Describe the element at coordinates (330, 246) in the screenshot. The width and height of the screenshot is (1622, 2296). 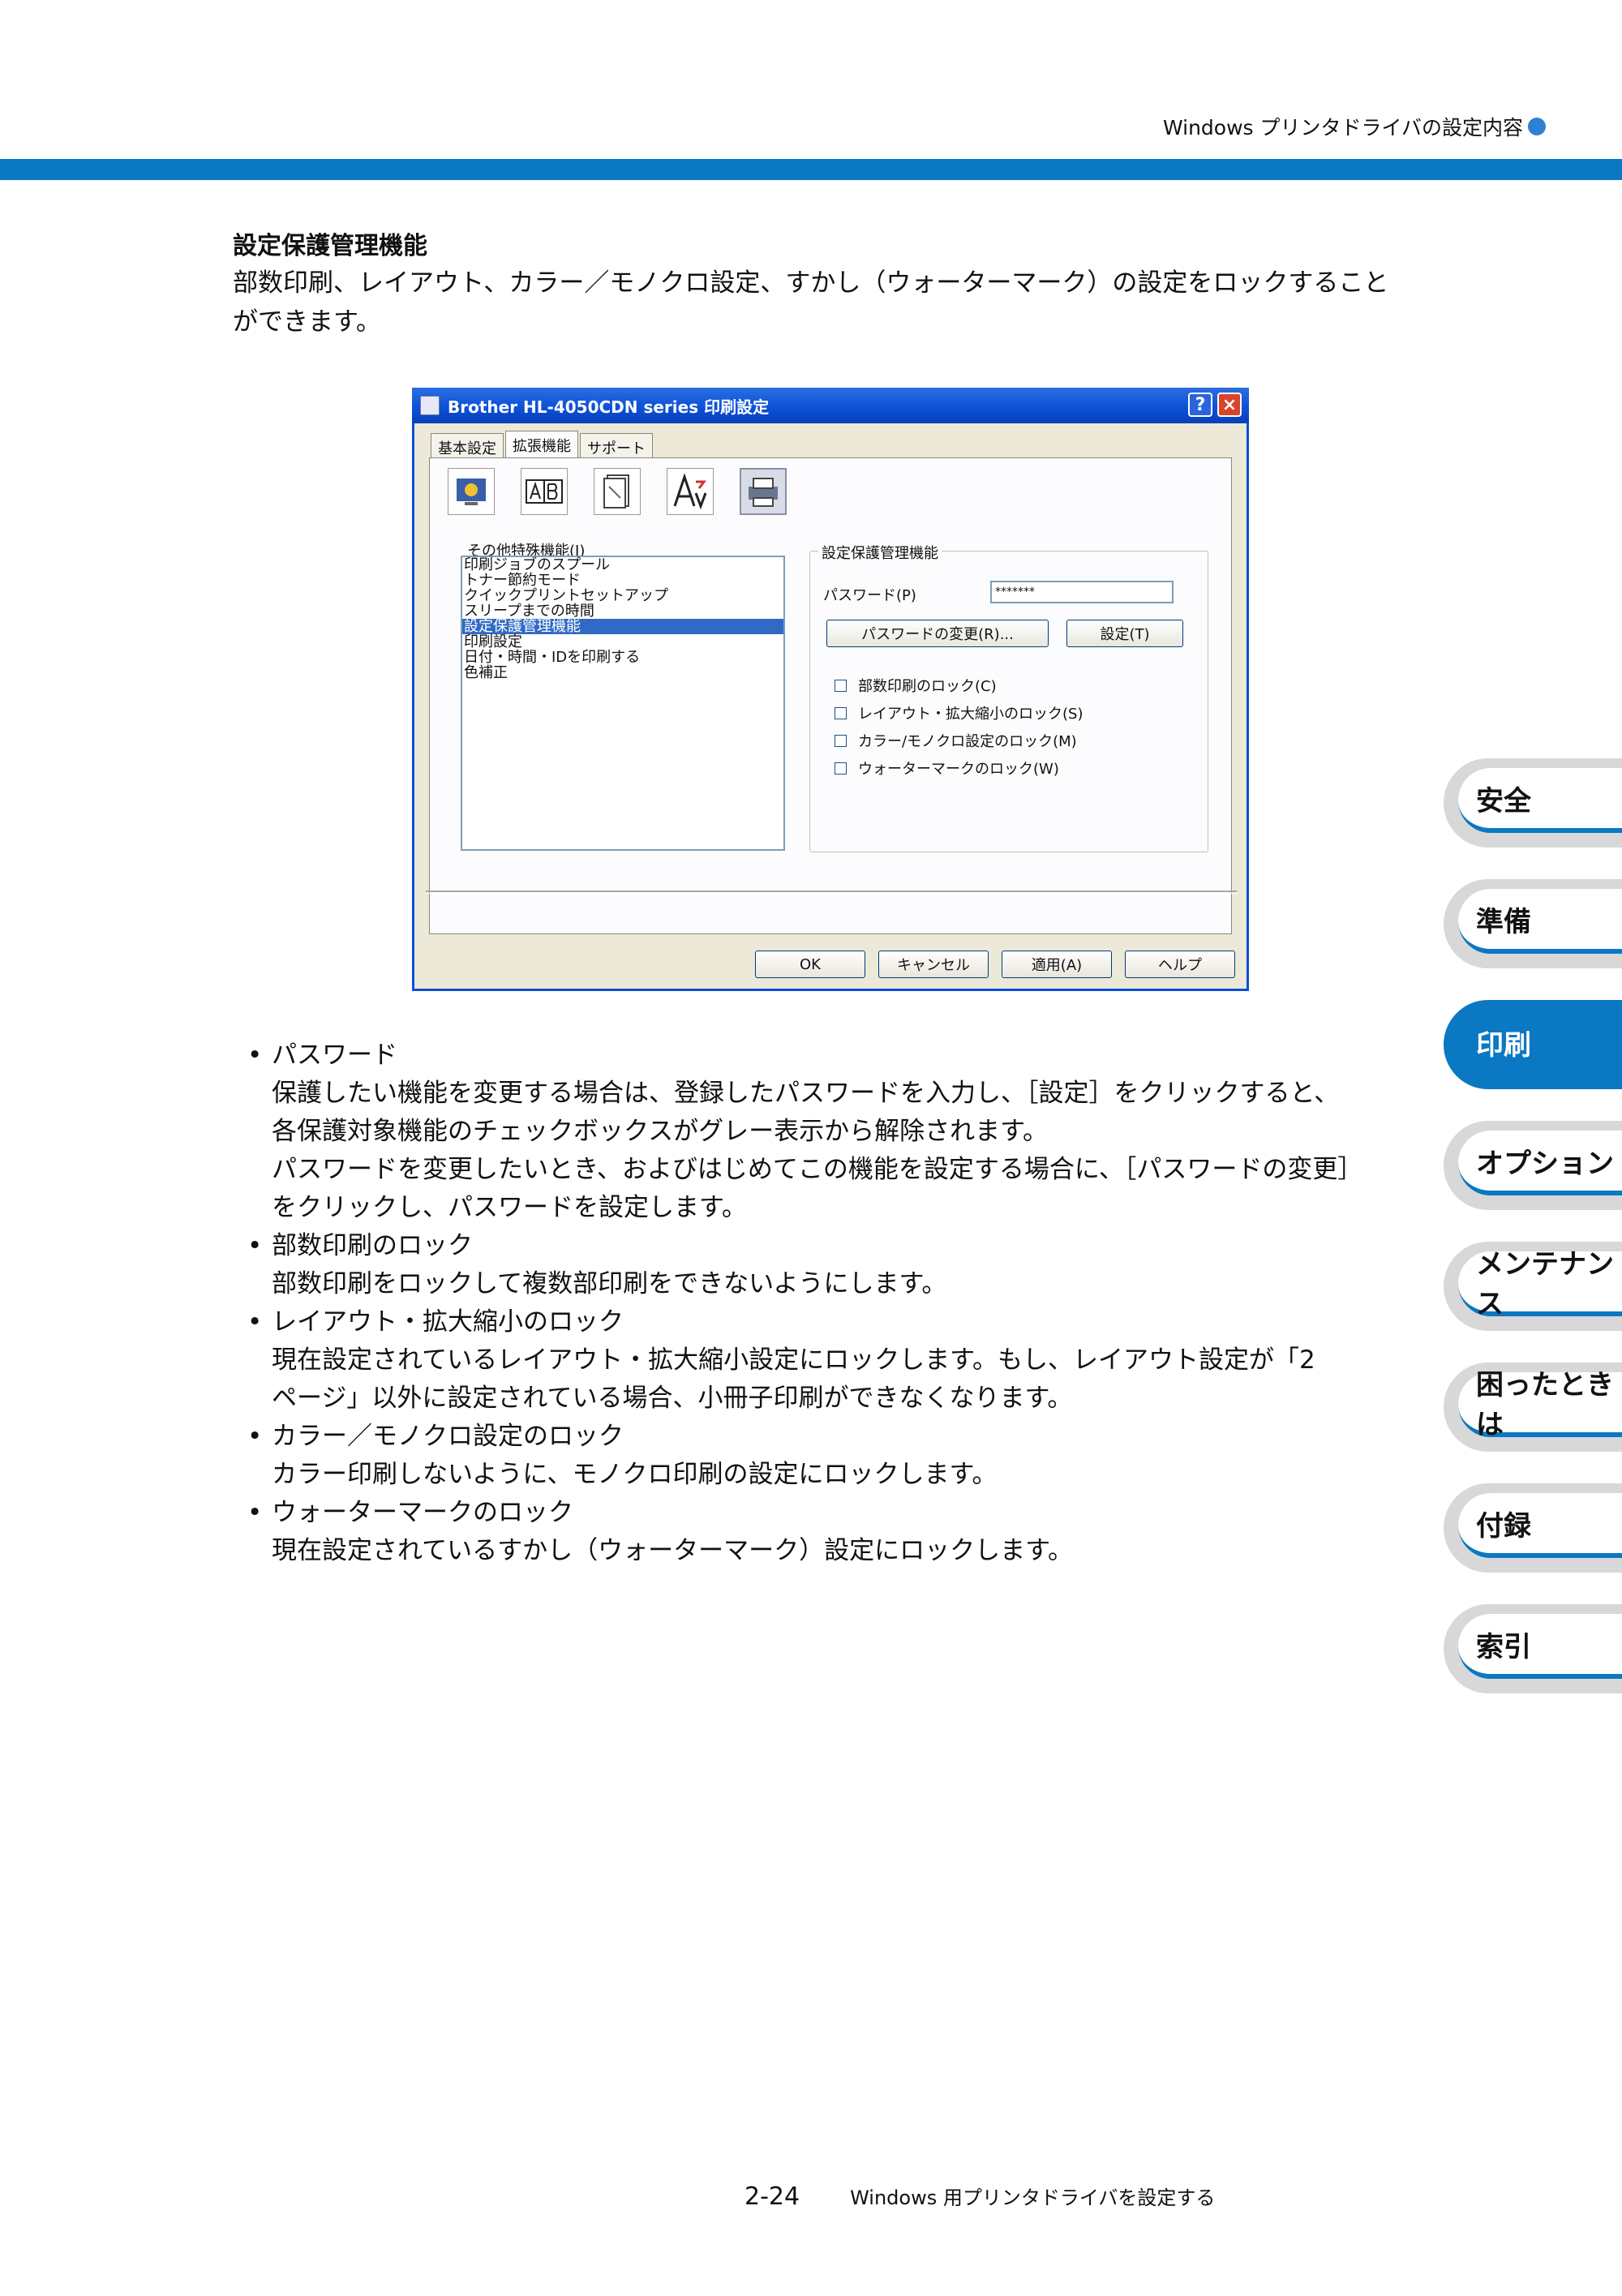
I see `section-title: 設定保護管理機能` at that location.